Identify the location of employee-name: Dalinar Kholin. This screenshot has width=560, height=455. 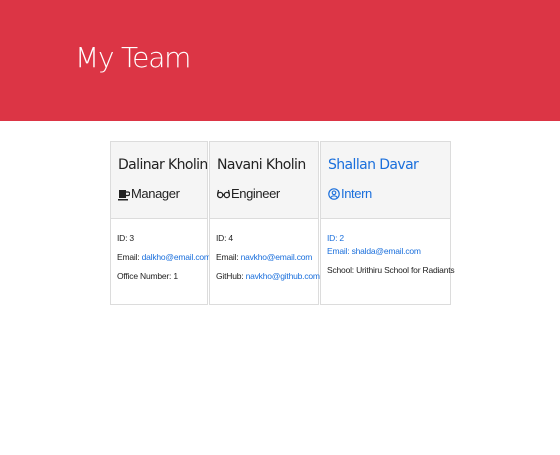
(163, 165).